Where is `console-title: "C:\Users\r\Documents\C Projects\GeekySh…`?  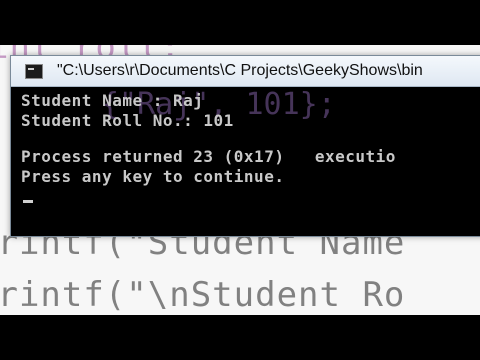 console-title: "C:\Users\r\Documents\C Projects\GeekySh… is located at coordinates (240, 70).